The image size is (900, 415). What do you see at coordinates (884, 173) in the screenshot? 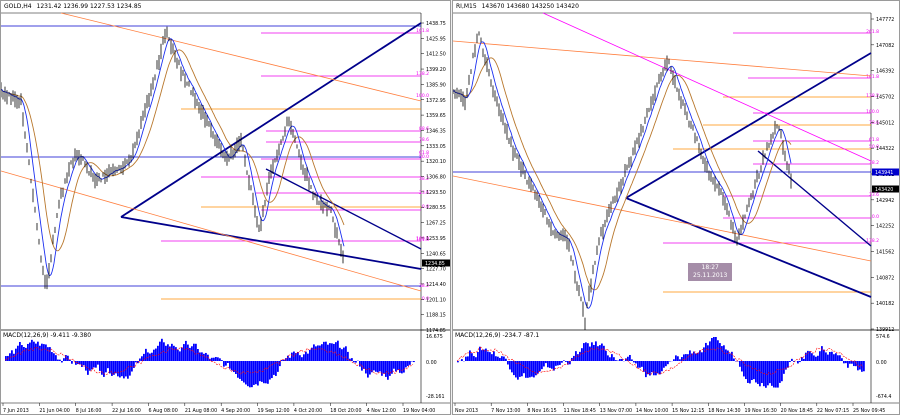
I see `price-marker-label: 143941` at bounding box center [884, 173].